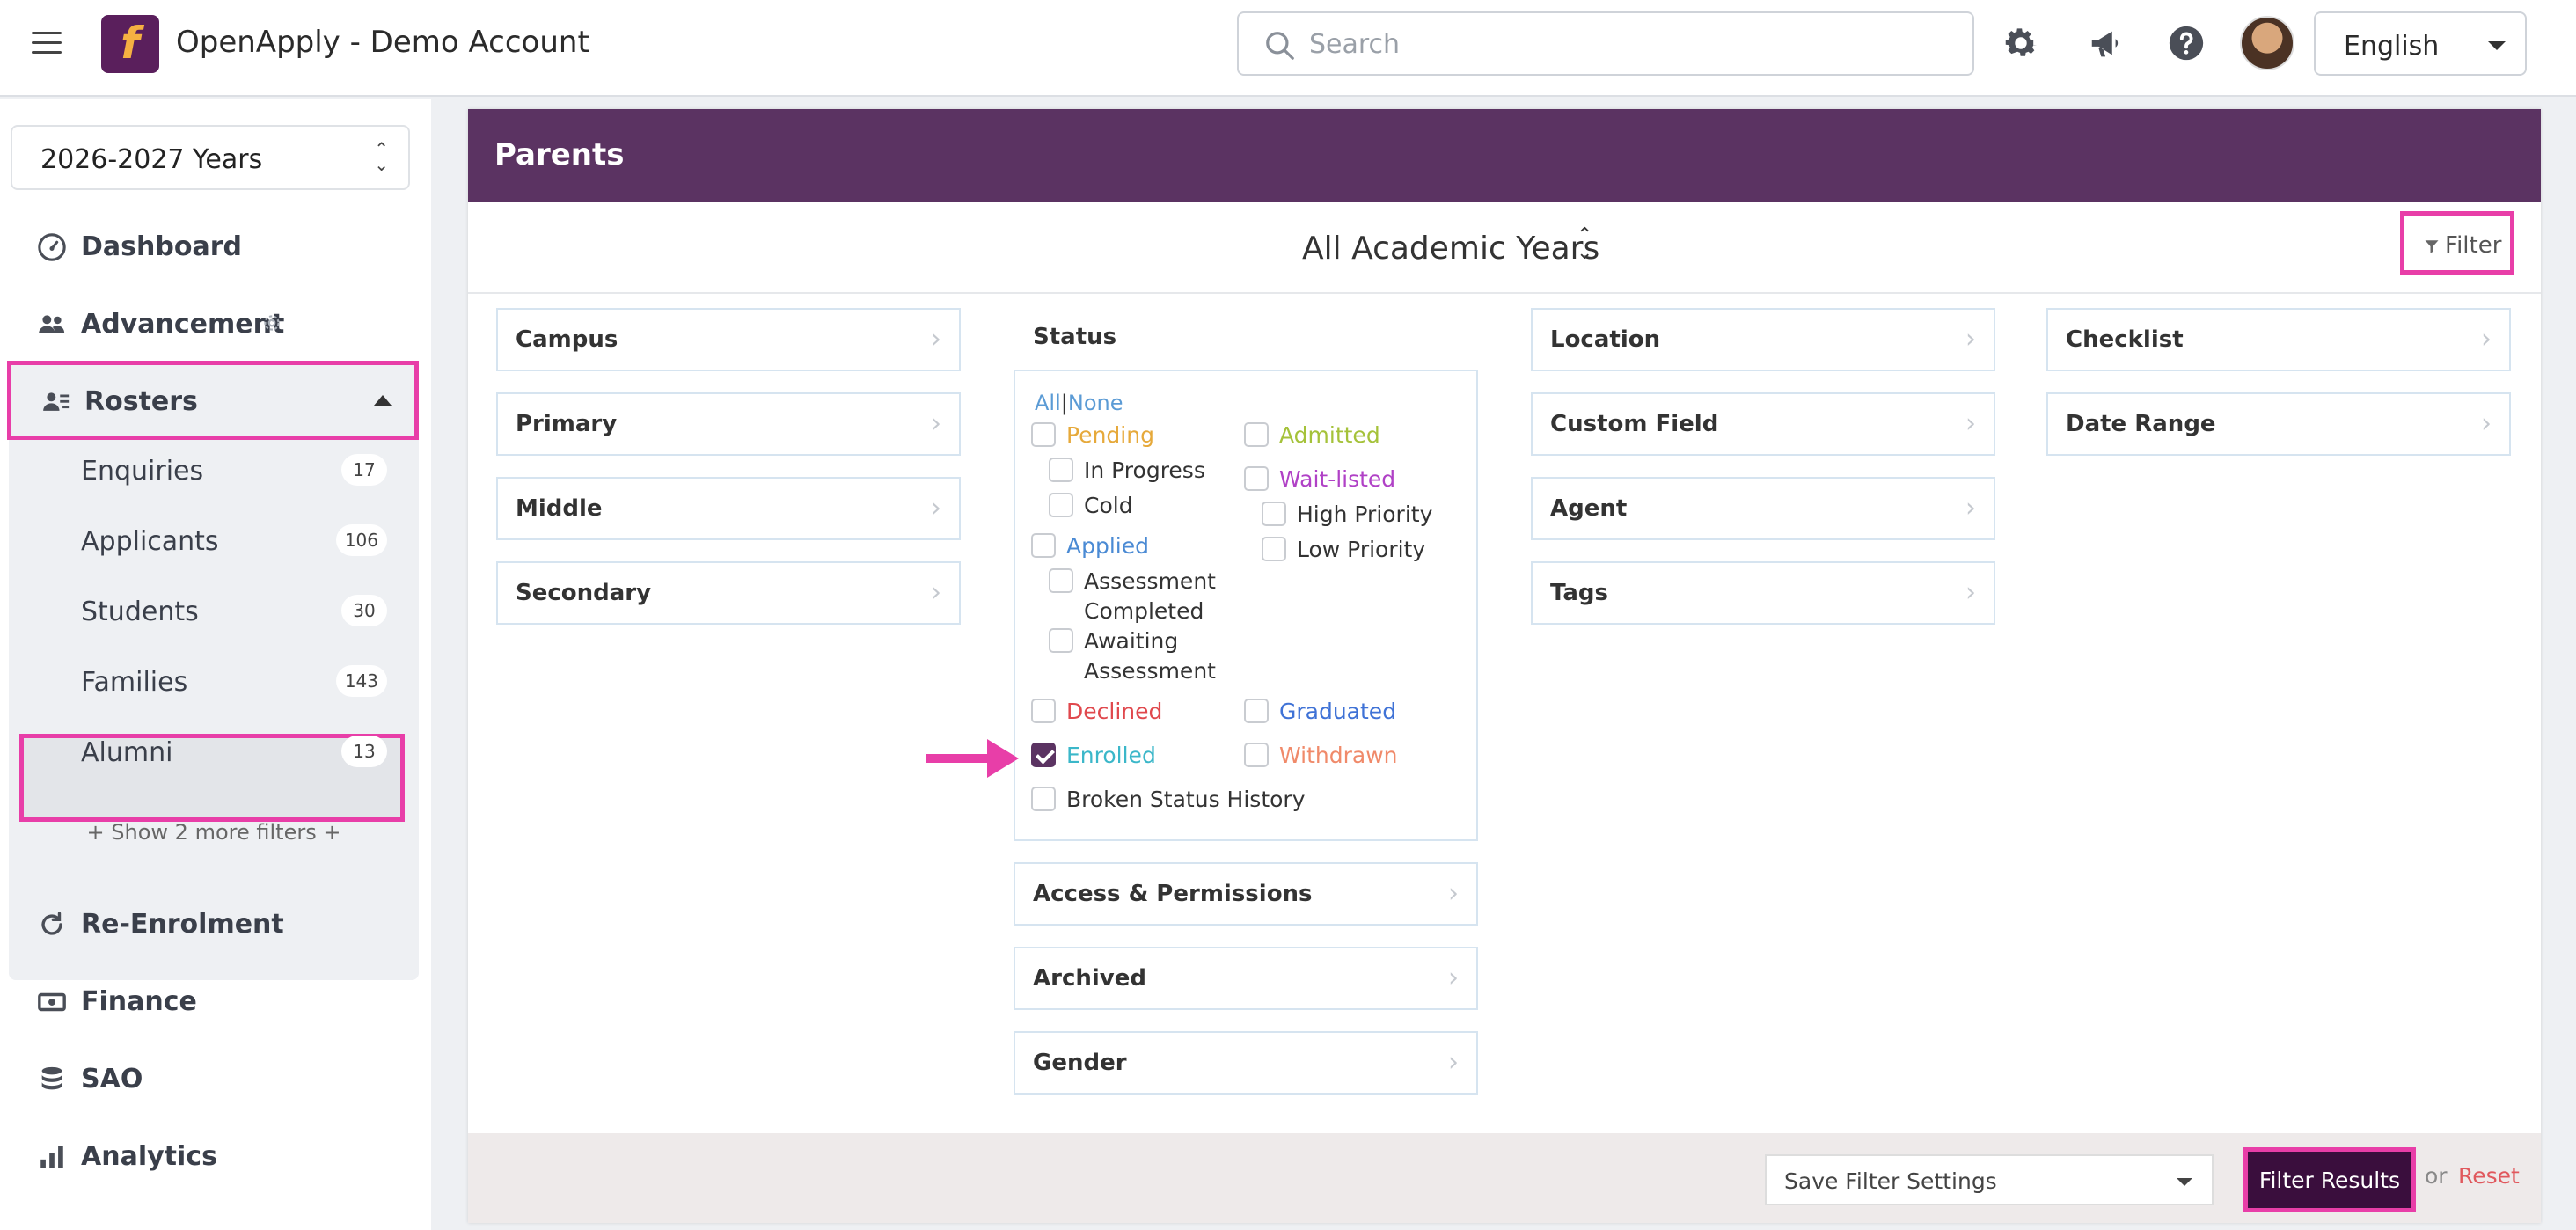  I want to click on all-none-links: All|None, so click(1079, 403).